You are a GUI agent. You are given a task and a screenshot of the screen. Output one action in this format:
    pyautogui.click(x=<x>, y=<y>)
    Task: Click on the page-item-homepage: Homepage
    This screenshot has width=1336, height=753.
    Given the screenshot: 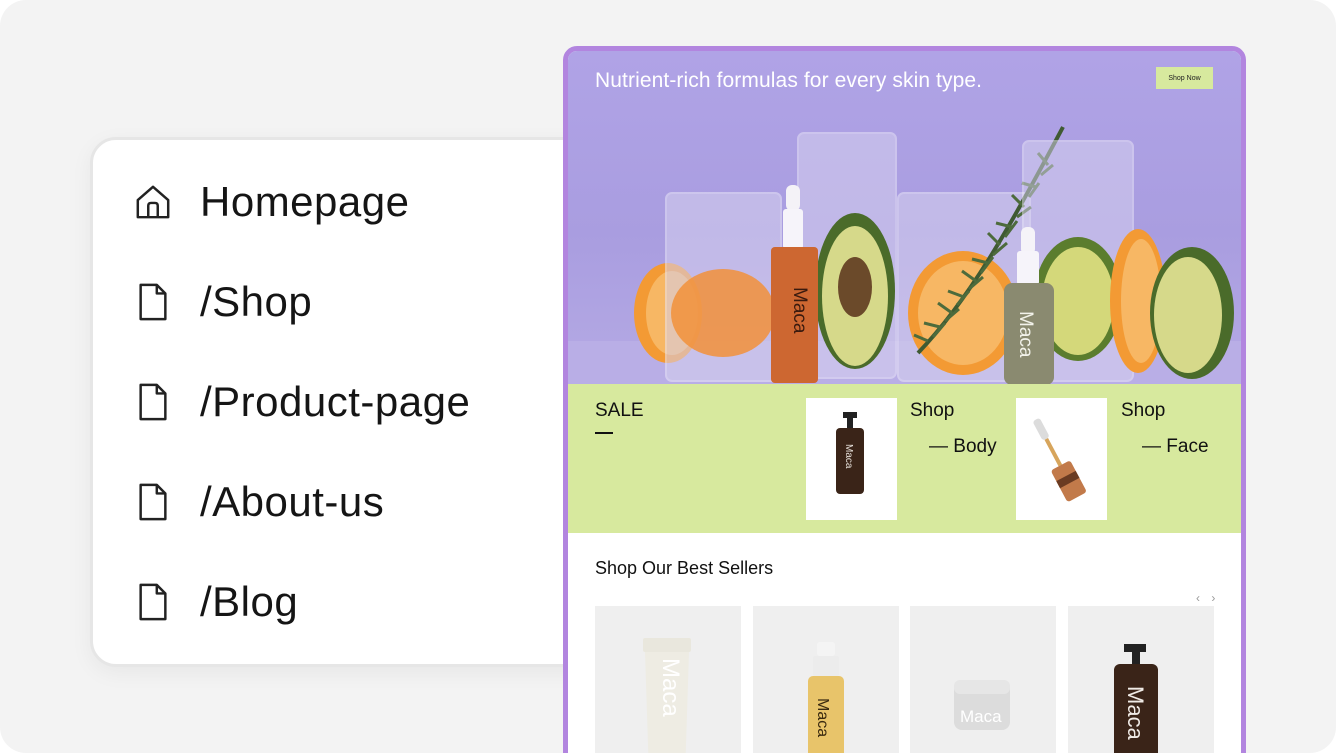 What is the action you would take?
    pyautogui.click(x=271, y=202)
    